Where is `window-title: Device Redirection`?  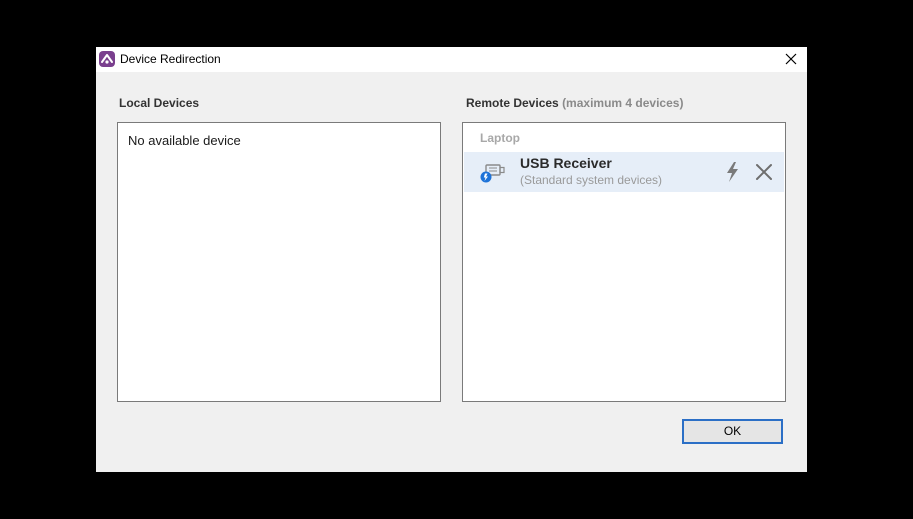
window-title: Device Redirection is located at coordinates (170, 59).